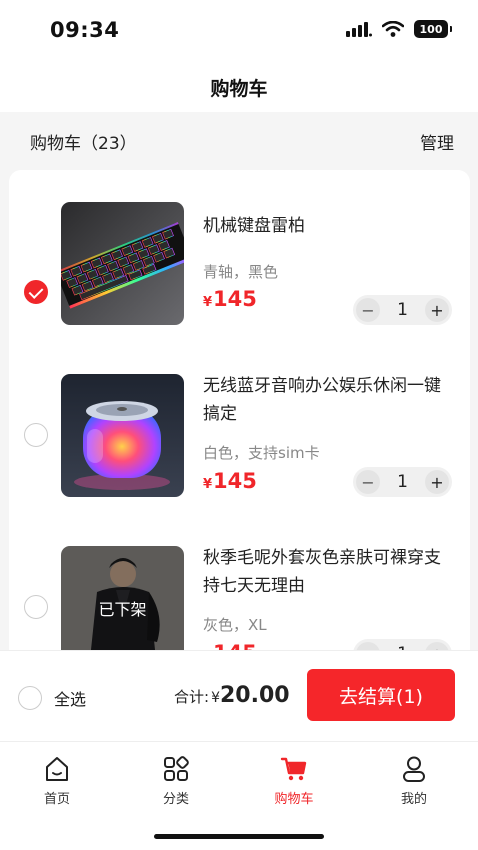 The width and height of the screenshot is (478, 850). I want to click on home-icon, so click(57, 769).